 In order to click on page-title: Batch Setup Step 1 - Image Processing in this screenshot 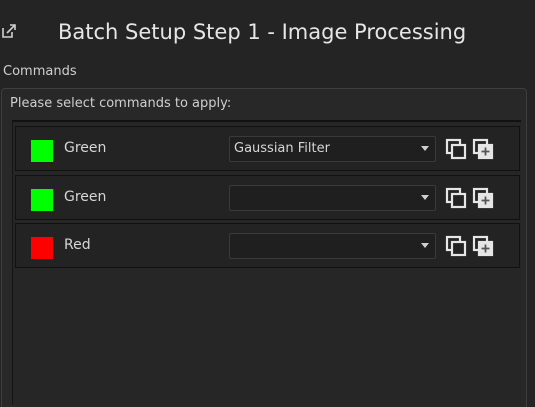, I will do `click(262, 32)`.